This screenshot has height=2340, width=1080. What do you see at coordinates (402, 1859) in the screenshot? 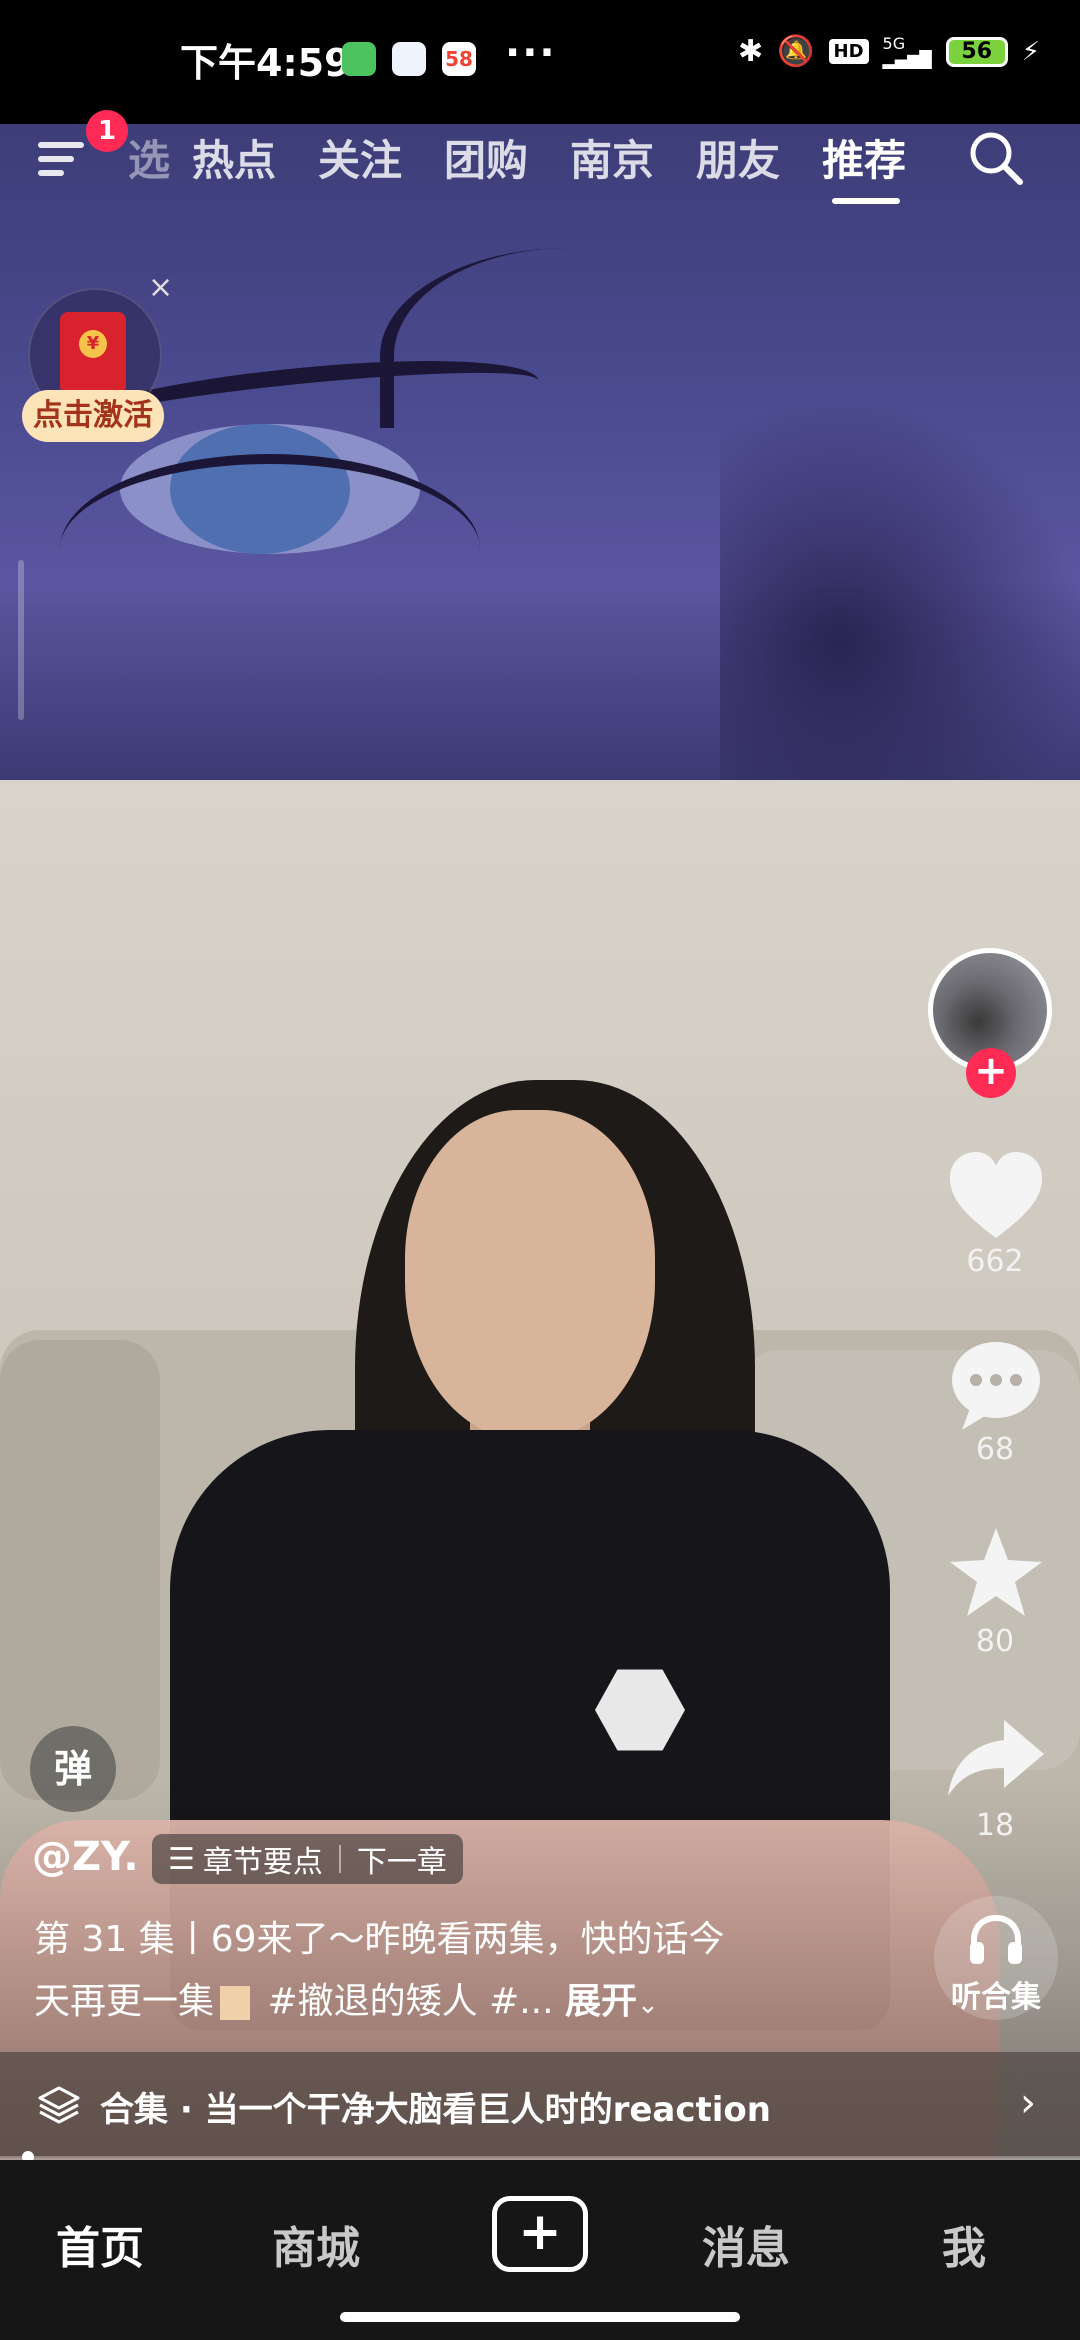
I see `next-chapter-button: 下一章` at bounding box center [402, 1859].